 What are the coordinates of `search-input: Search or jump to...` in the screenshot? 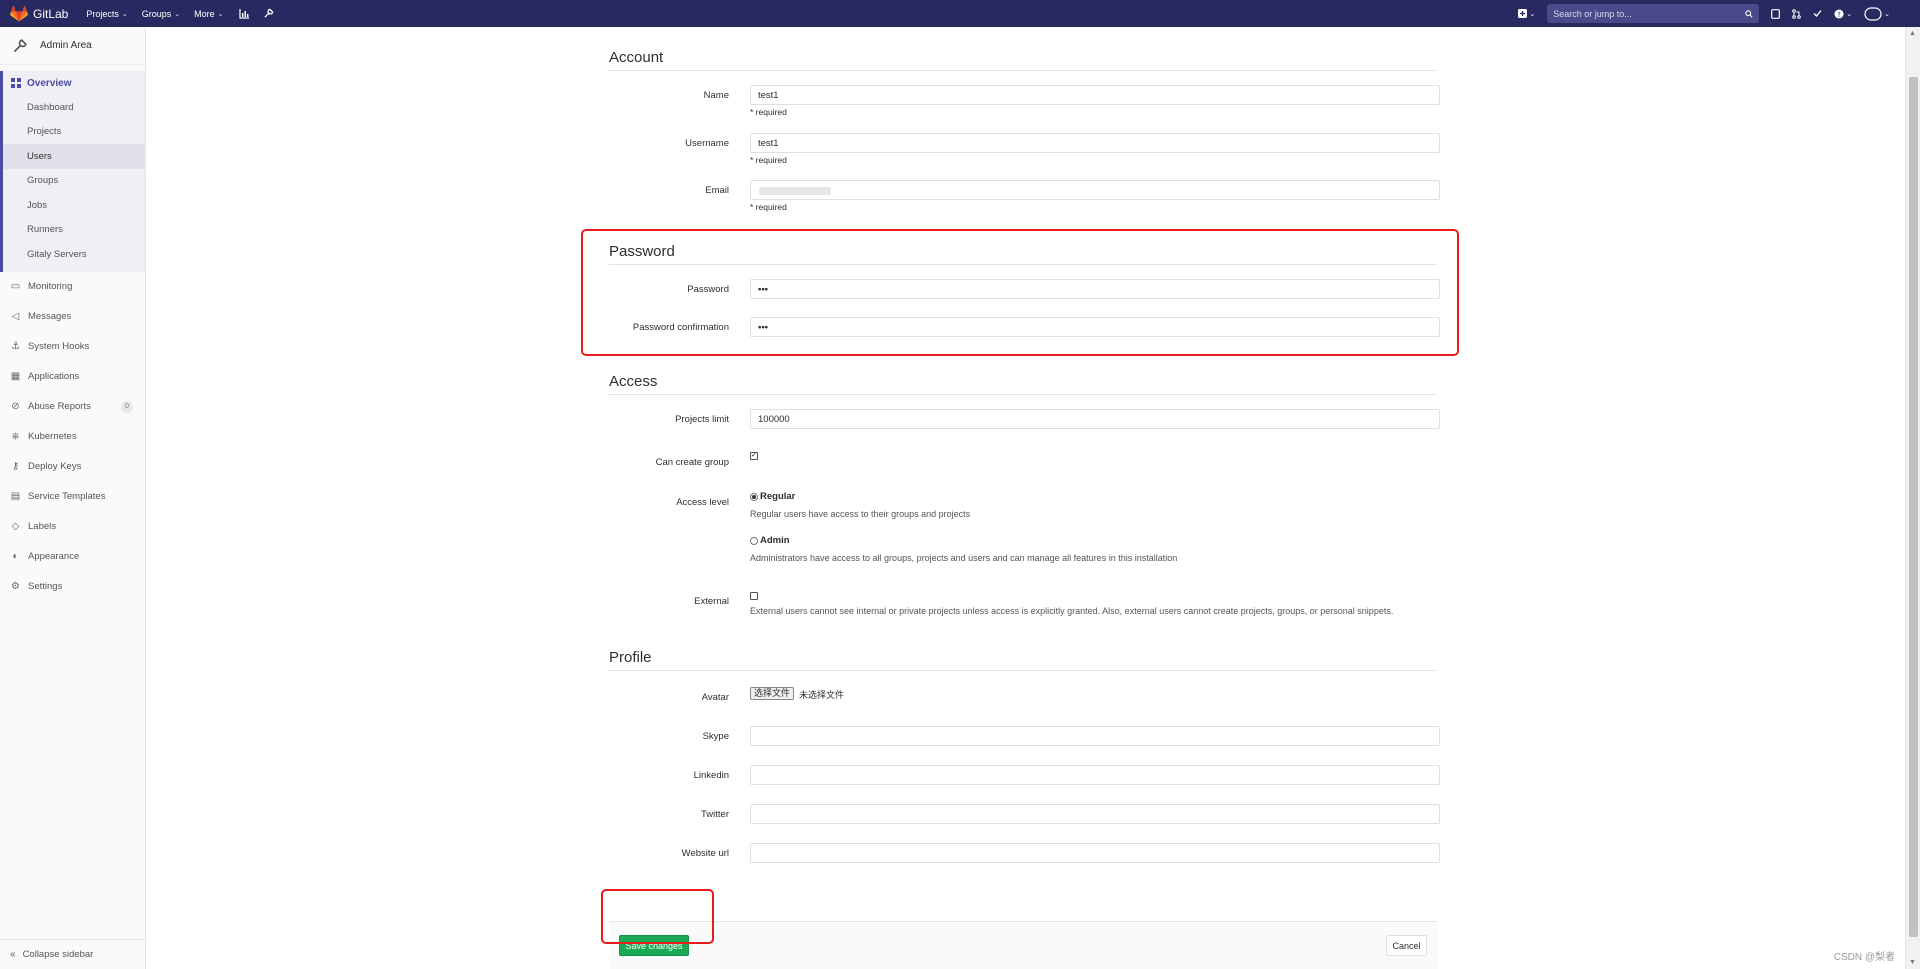 It's located at (1653, 13).